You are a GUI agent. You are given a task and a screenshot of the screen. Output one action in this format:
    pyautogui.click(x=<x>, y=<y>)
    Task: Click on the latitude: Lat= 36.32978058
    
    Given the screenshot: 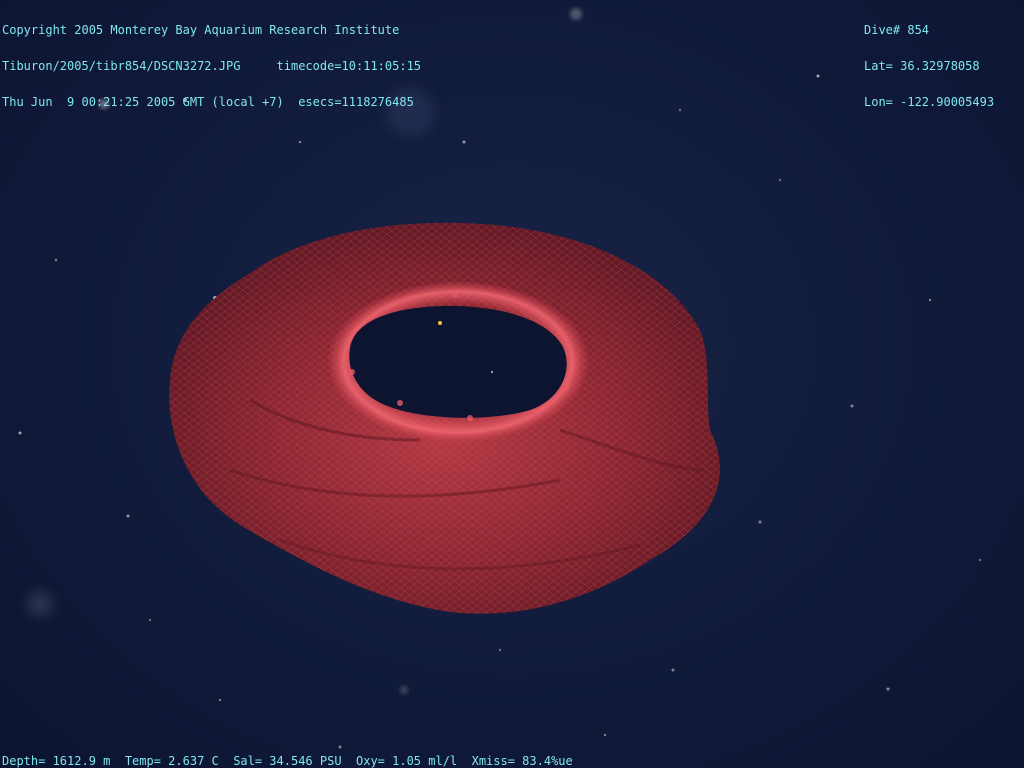 What is the action you would take?
    pyautogui.click(x=922, y=66)
    